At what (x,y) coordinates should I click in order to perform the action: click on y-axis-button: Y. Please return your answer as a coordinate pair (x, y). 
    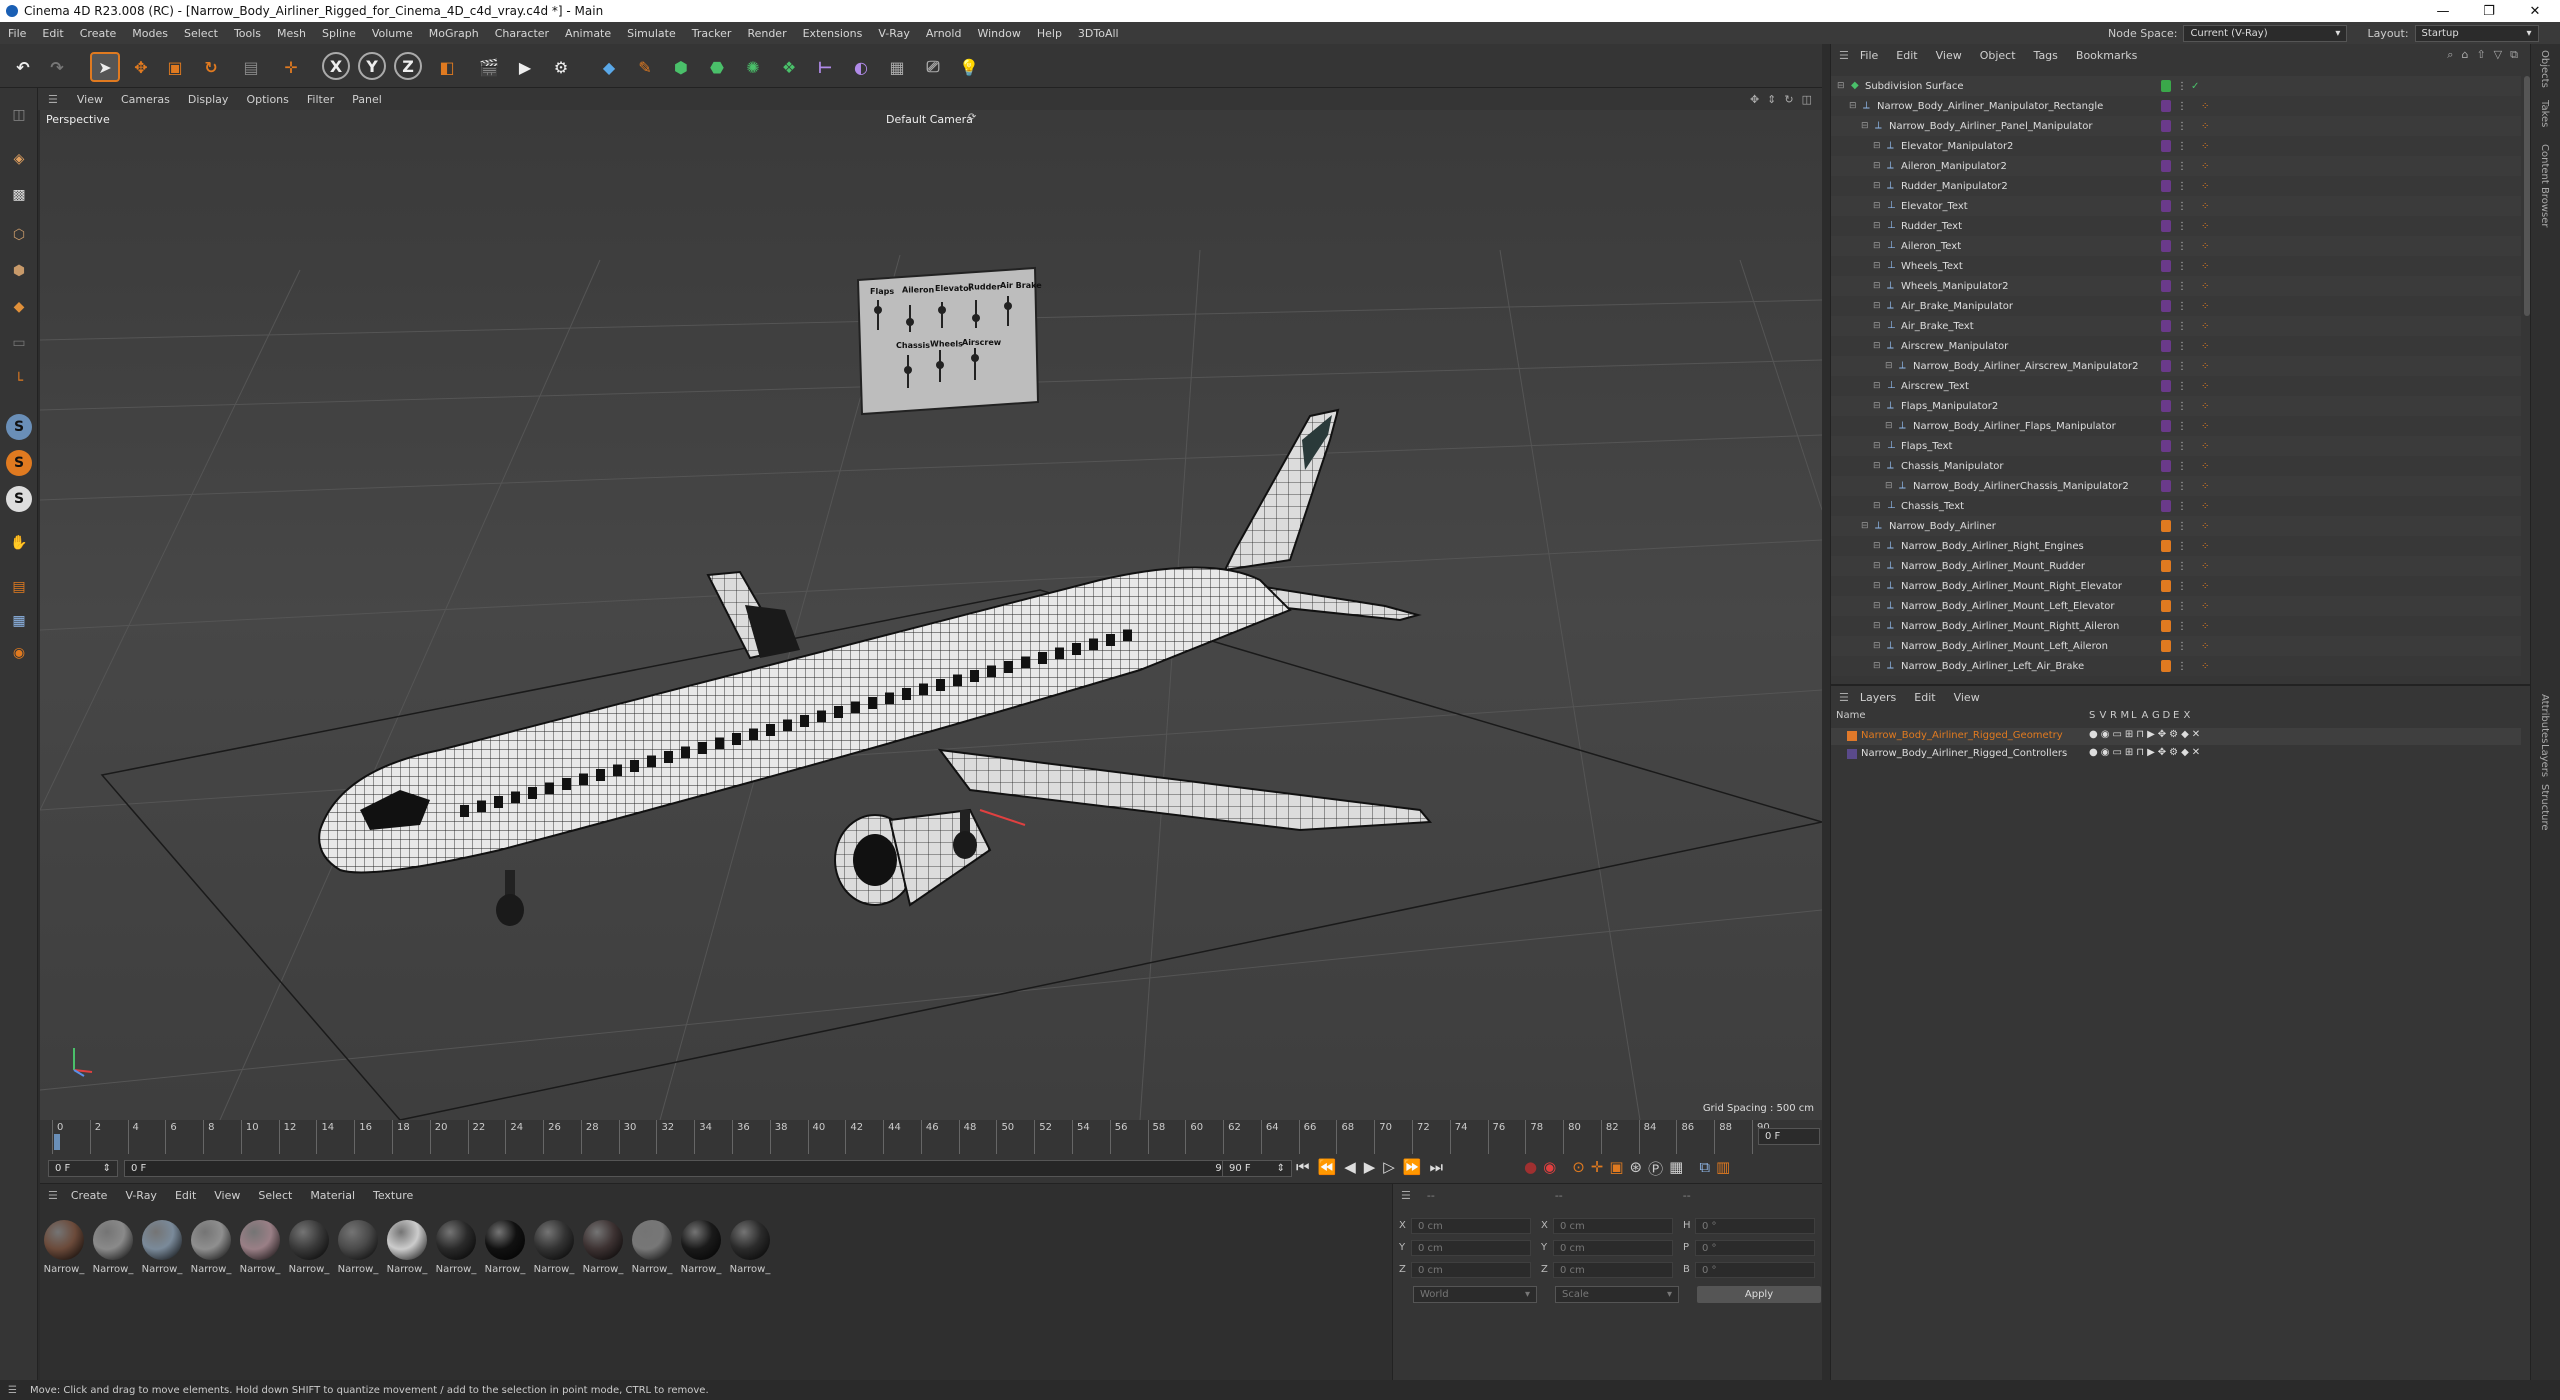
    Looking at the image, I should click on (372, 66).